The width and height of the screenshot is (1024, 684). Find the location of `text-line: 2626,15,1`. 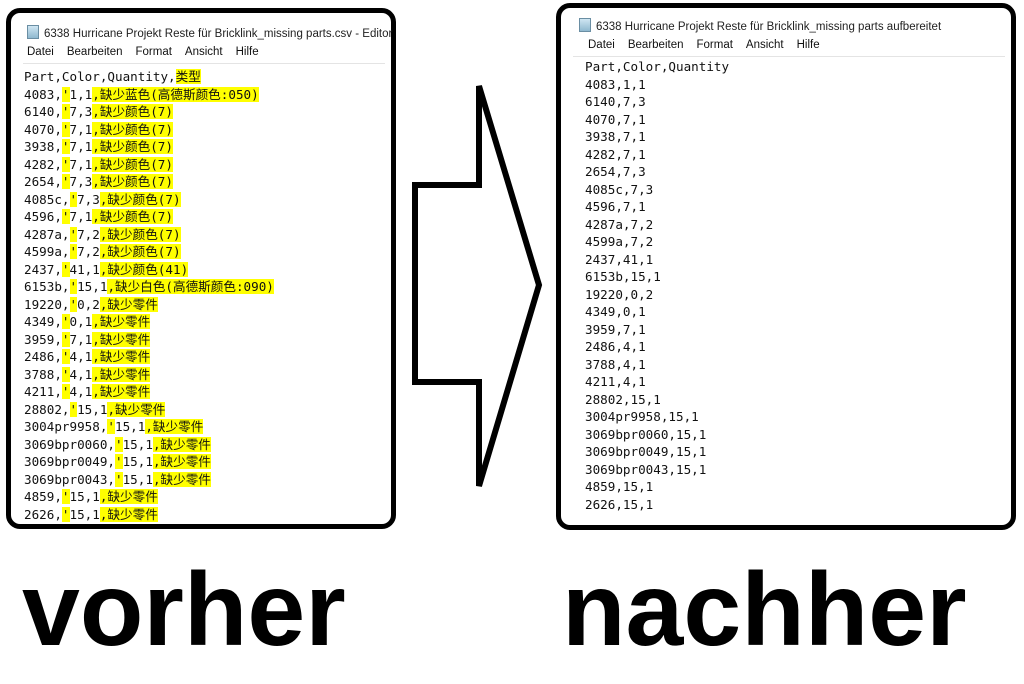

text-line: 2626,15,1 is located at coordinates (619, 504).